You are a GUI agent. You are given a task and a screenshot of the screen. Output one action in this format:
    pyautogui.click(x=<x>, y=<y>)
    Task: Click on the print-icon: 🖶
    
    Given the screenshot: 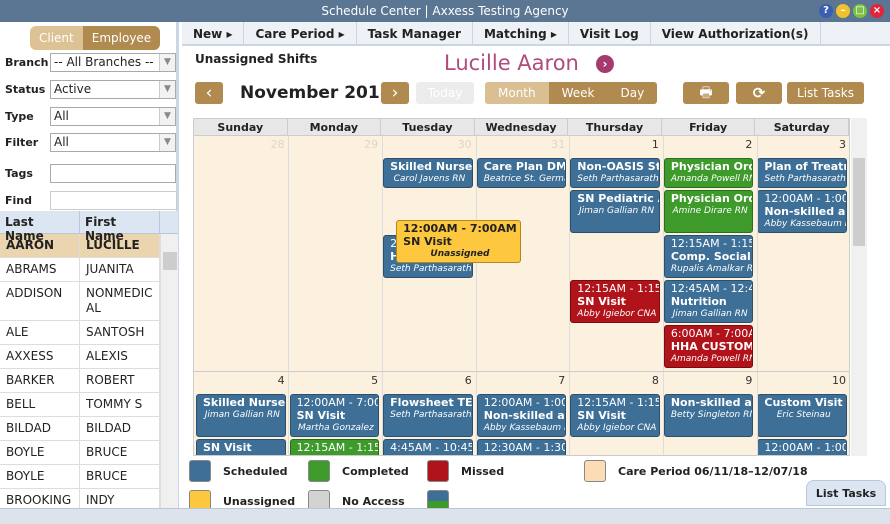 What is the action you would take?
    pyautogui.click(x=706, y=93)
    